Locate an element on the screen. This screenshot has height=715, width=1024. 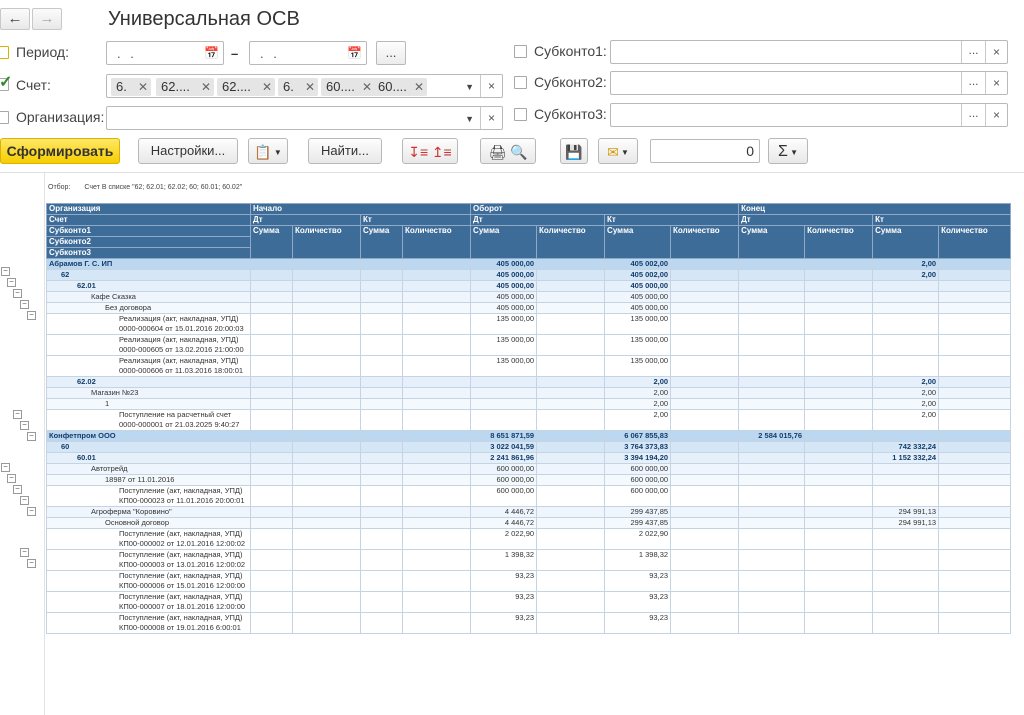
period-checkbox is located at coordinates (4, 52).